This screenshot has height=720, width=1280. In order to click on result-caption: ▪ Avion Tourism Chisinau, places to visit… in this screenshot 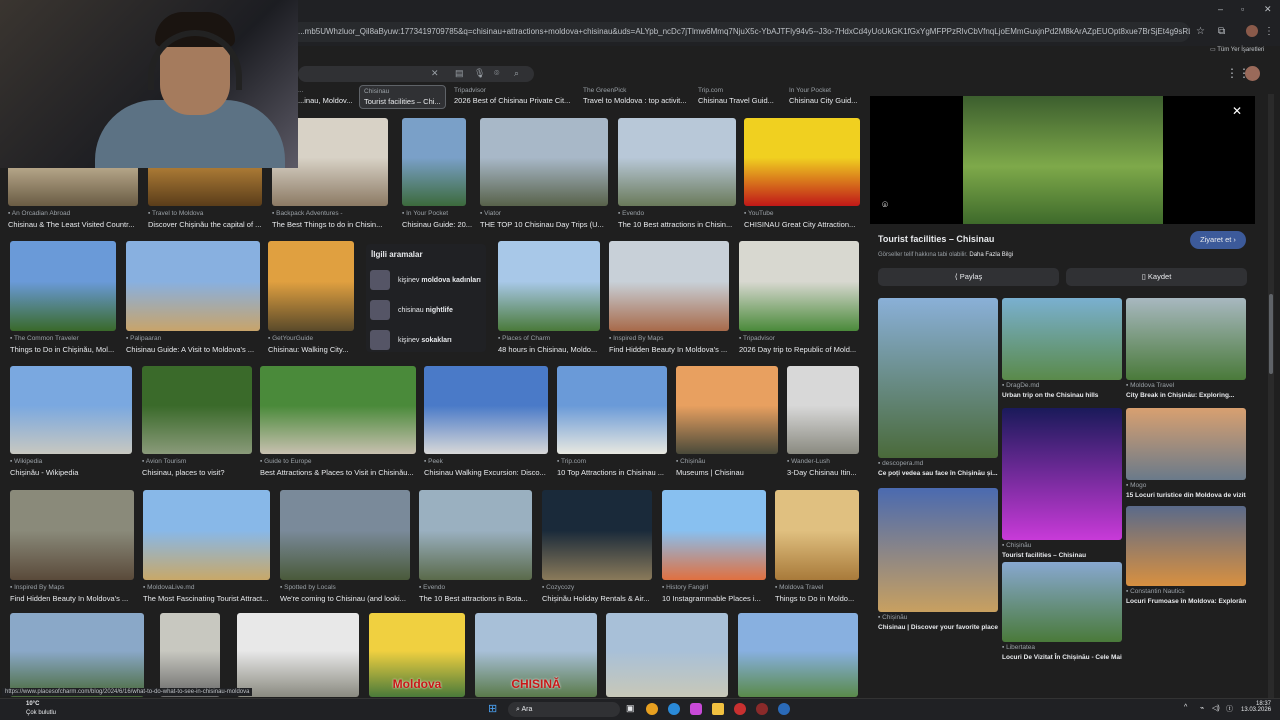, I will do `click(202, 467)`.